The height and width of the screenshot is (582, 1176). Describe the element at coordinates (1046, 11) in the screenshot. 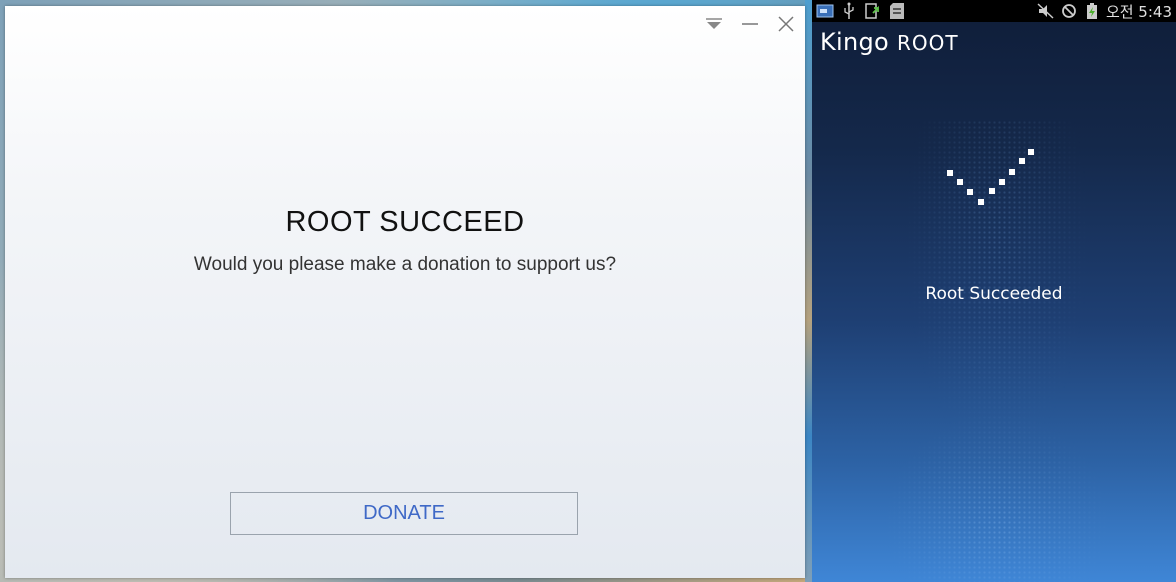

I see `mute-icon` at that location.